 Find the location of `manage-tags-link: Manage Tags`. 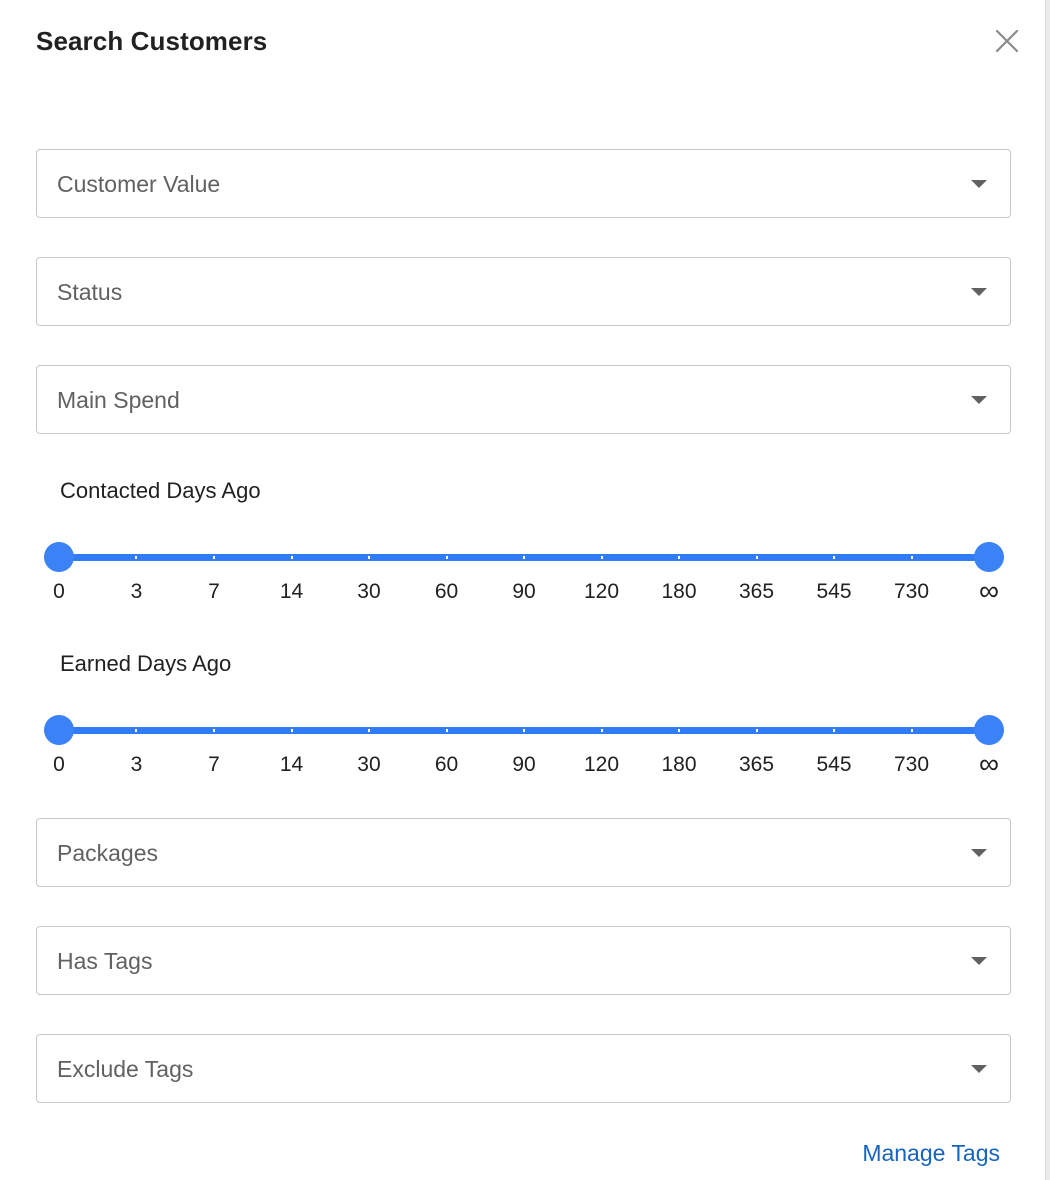

manage-tags-link: Manage Tags is located at coordinates (931, 1153).